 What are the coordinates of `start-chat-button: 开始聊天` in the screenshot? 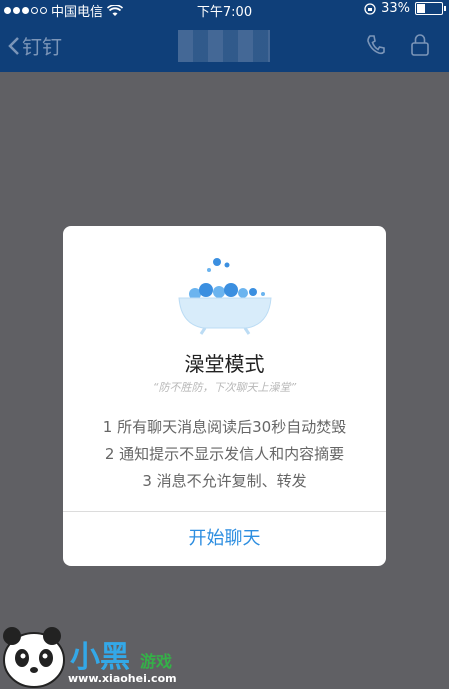 It's located at (224, 539).